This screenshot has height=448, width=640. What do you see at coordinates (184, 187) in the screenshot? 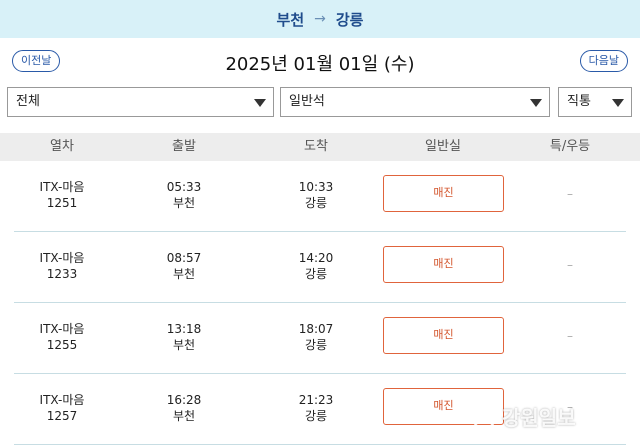
I see `departure-time: 05:33` at bounding box center [184, 187].